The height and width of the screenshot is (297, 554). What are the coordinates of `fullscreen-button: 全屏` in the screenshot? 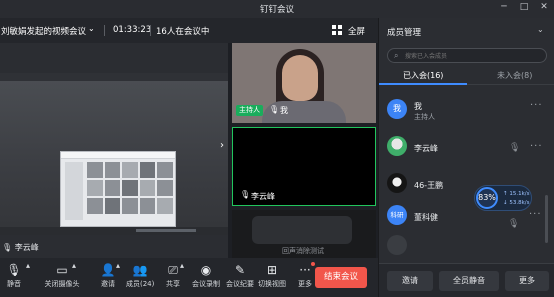 It's located at (356, 31).